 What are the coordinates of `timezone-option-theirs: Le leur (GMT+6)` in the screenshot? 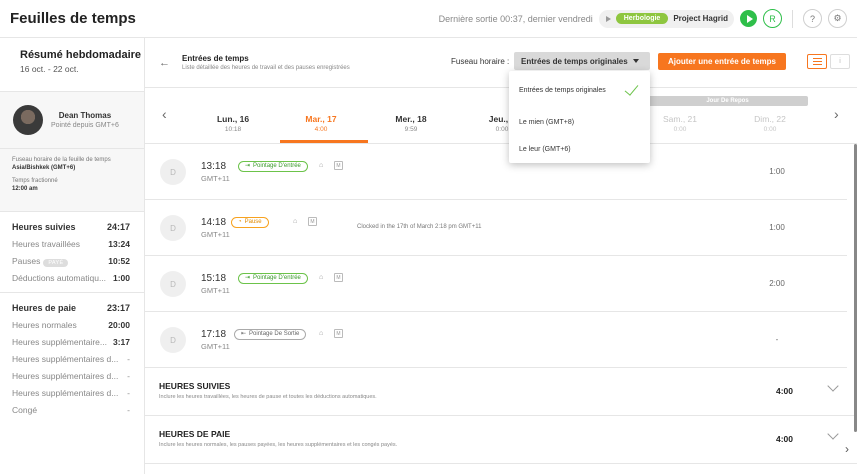 It's located at (579, 149).